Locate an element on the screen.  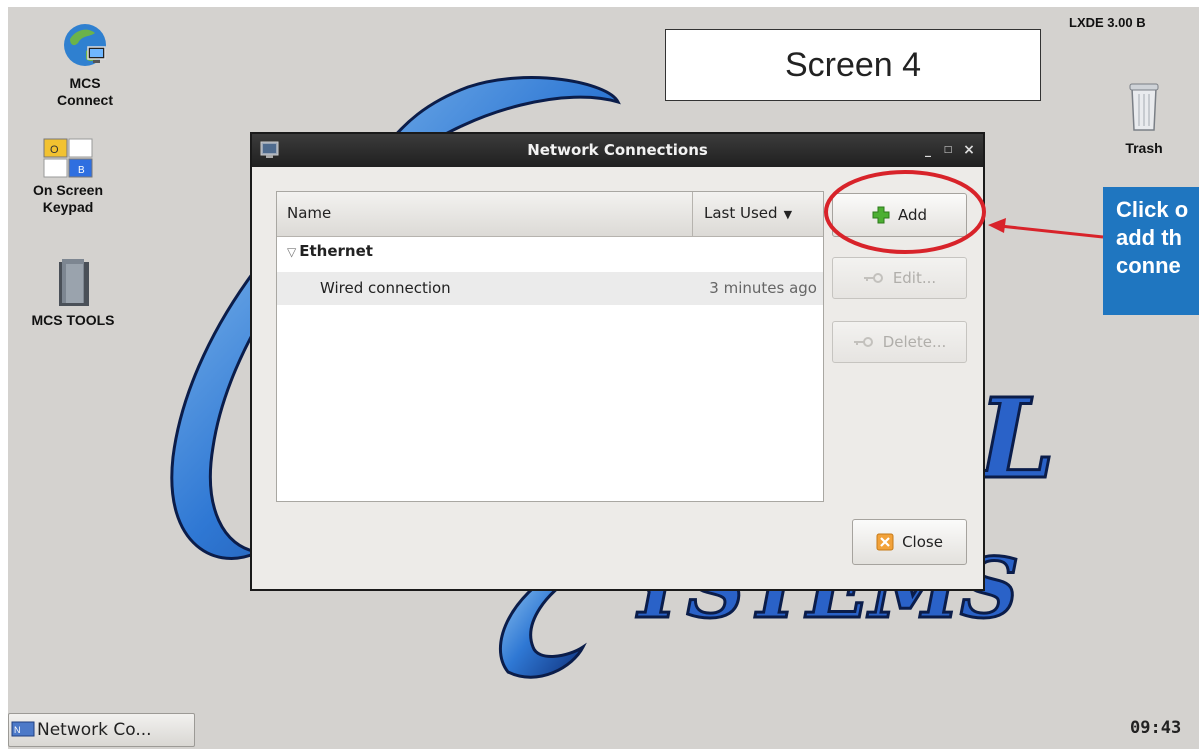
on-screen-keypad-shortcut: O B On Screen Keypad is located at coordinates (68, 177).